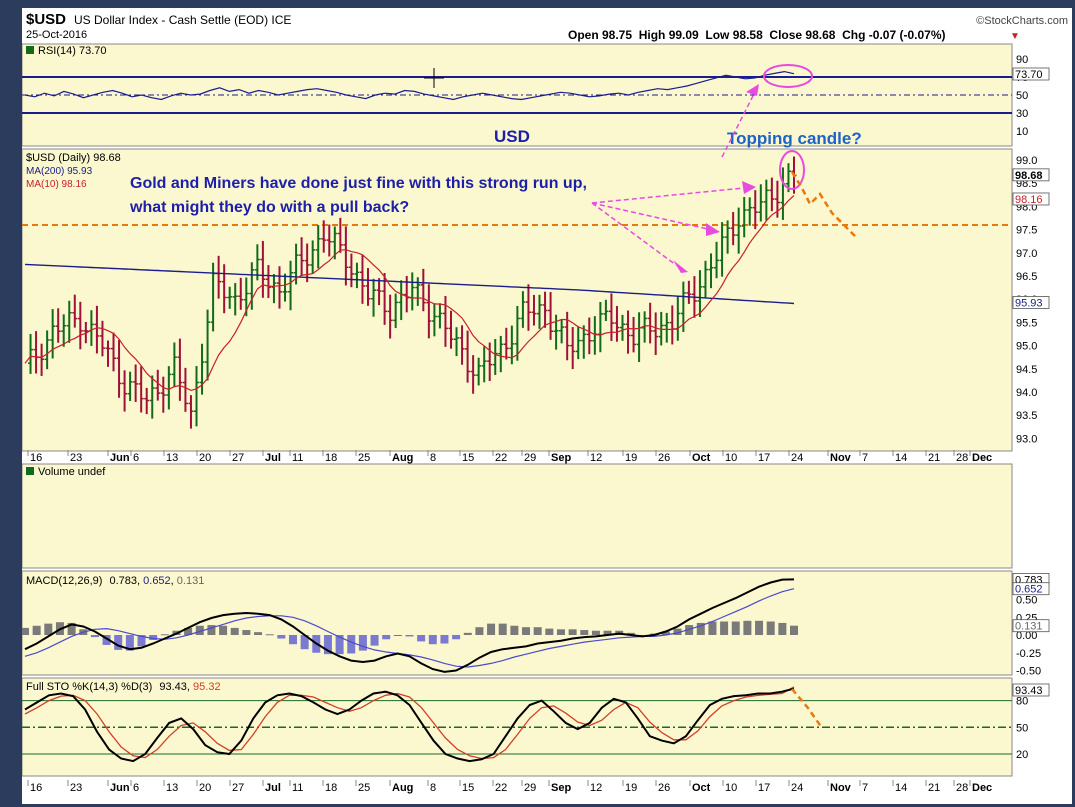  I want to click on volume-panel: Volume undef, so click(517, 516).